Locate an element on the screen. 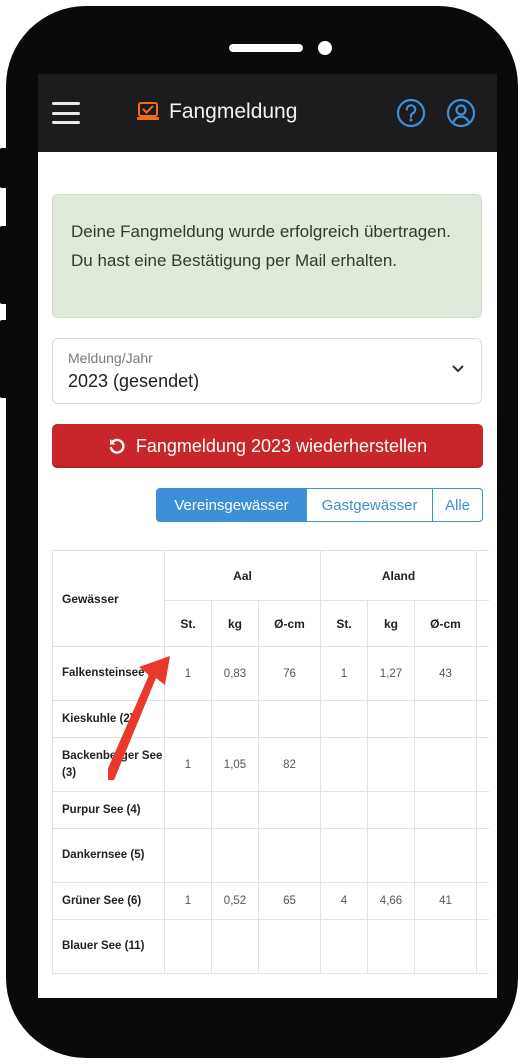 Image resolution: width=523 pixels, height=1064 pixels. table-cell: 41 is located at coordinates (445, 901).